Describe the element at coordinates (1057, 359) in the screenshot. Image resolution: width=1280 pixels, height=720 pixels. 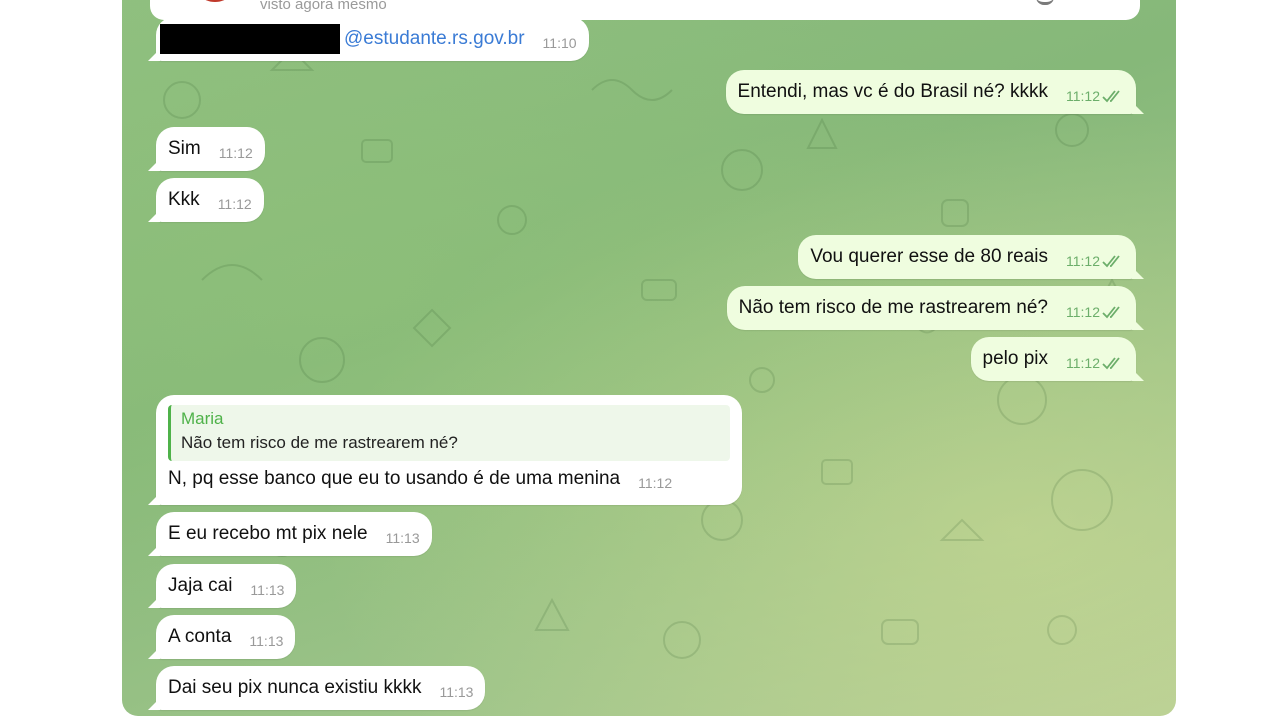
I see `message-outgoing: pelo pix 11:12` at that location.